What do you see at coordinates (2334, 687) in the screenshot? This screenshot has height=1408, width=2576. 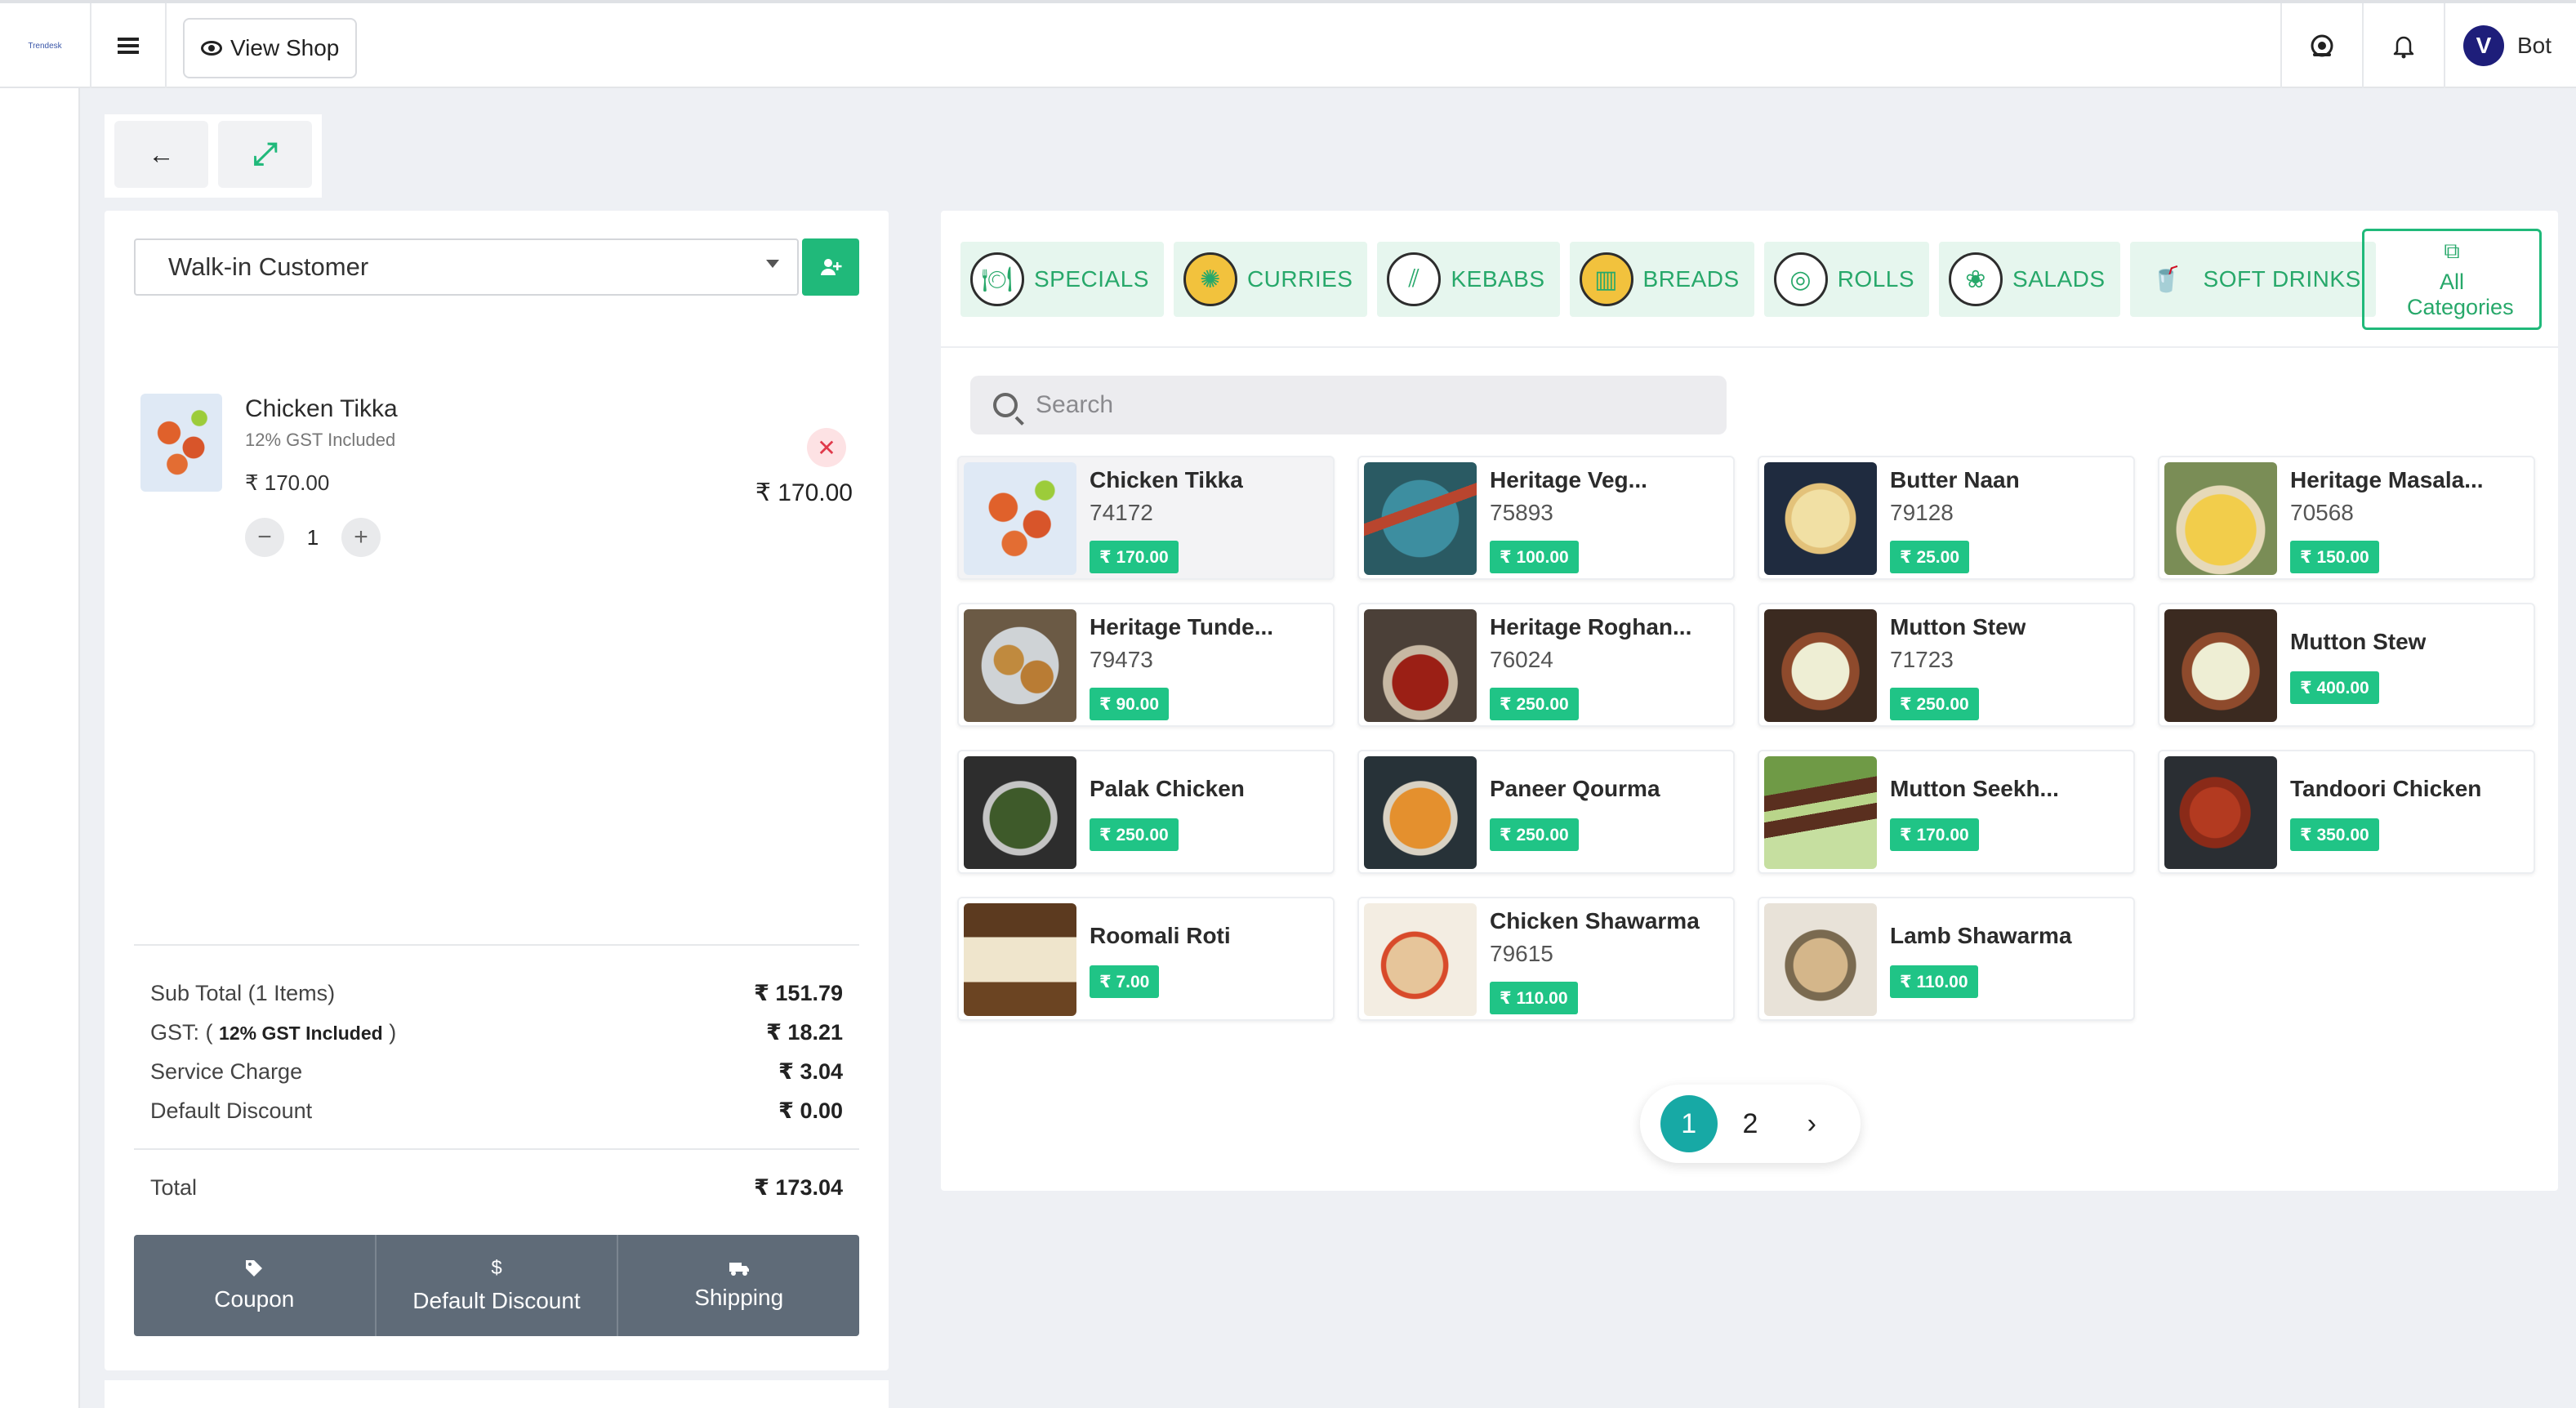 I see `product-price: ₹ 400.00` at bounding box center [2334, 687].